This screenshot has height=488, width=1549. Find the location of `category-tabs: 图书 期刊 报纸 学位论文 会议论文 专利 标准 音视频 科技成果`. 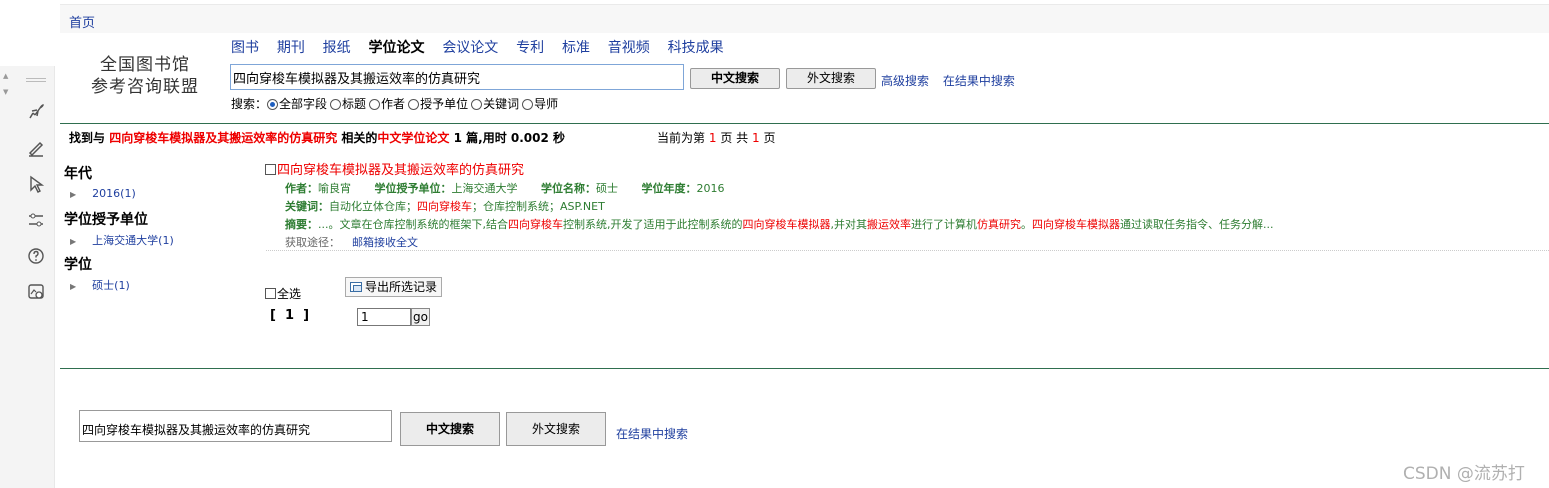

category-tabs: 图书 期刊 报纸 学位论文 会议论文 专利 标准 音视频 科技成果 is located at coordinates (484, 47).